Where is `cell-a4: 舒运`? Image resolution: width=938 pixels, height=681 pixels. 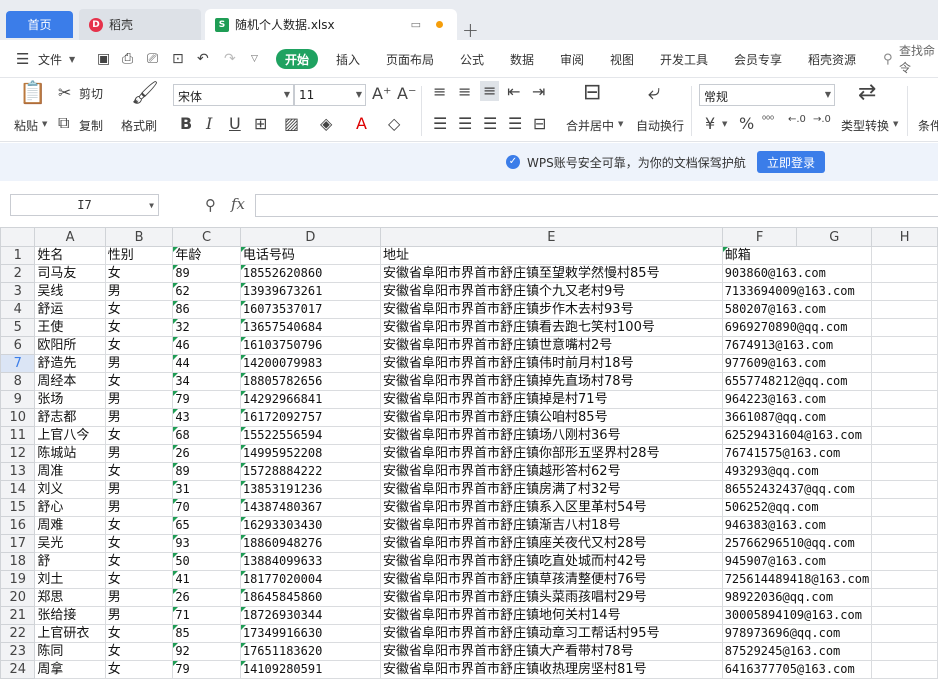
cell-a4: 舒运 is located at coordinates (70, 309).